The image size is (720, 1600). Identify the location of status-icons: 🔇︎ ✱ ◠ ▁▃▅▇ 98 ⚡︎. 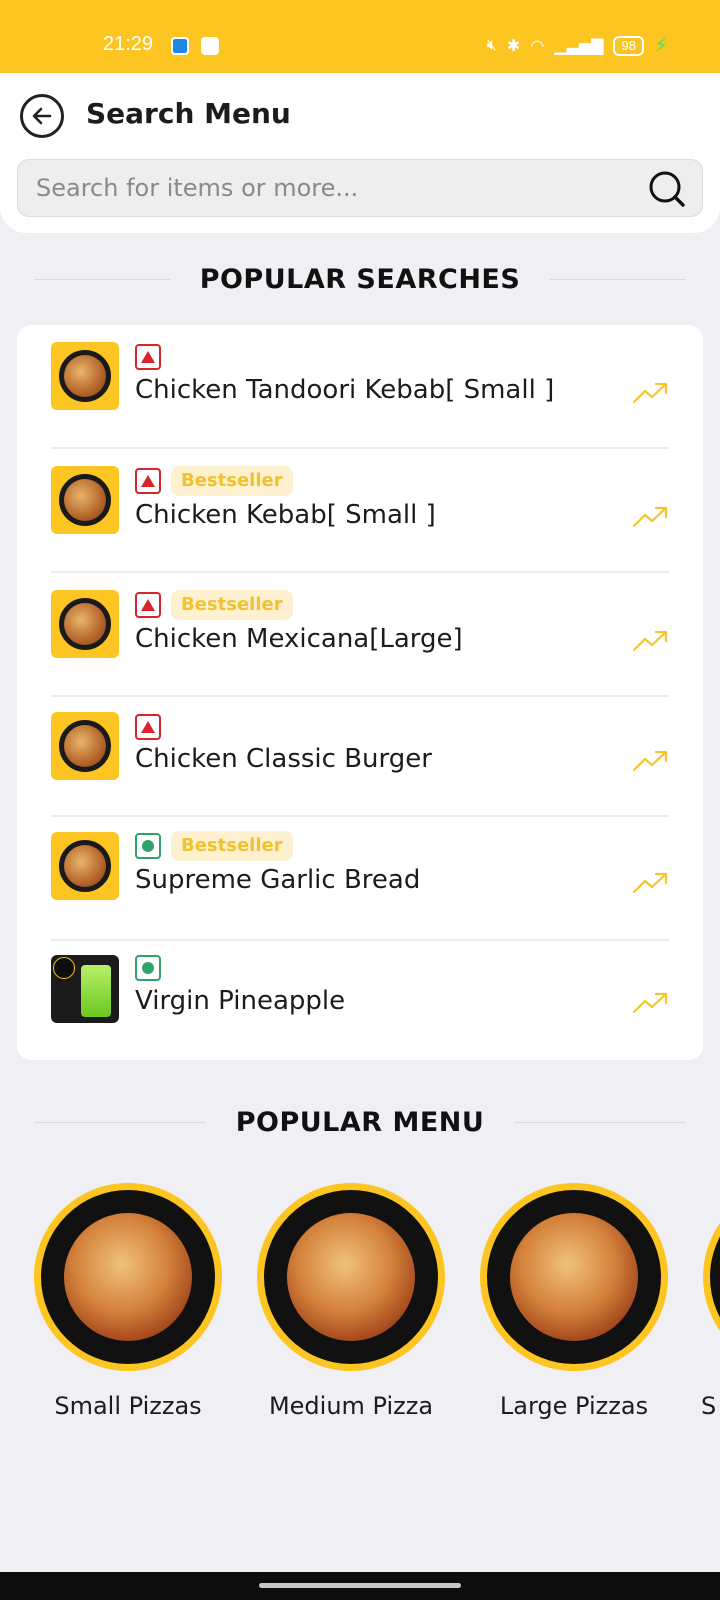
(577, 45).